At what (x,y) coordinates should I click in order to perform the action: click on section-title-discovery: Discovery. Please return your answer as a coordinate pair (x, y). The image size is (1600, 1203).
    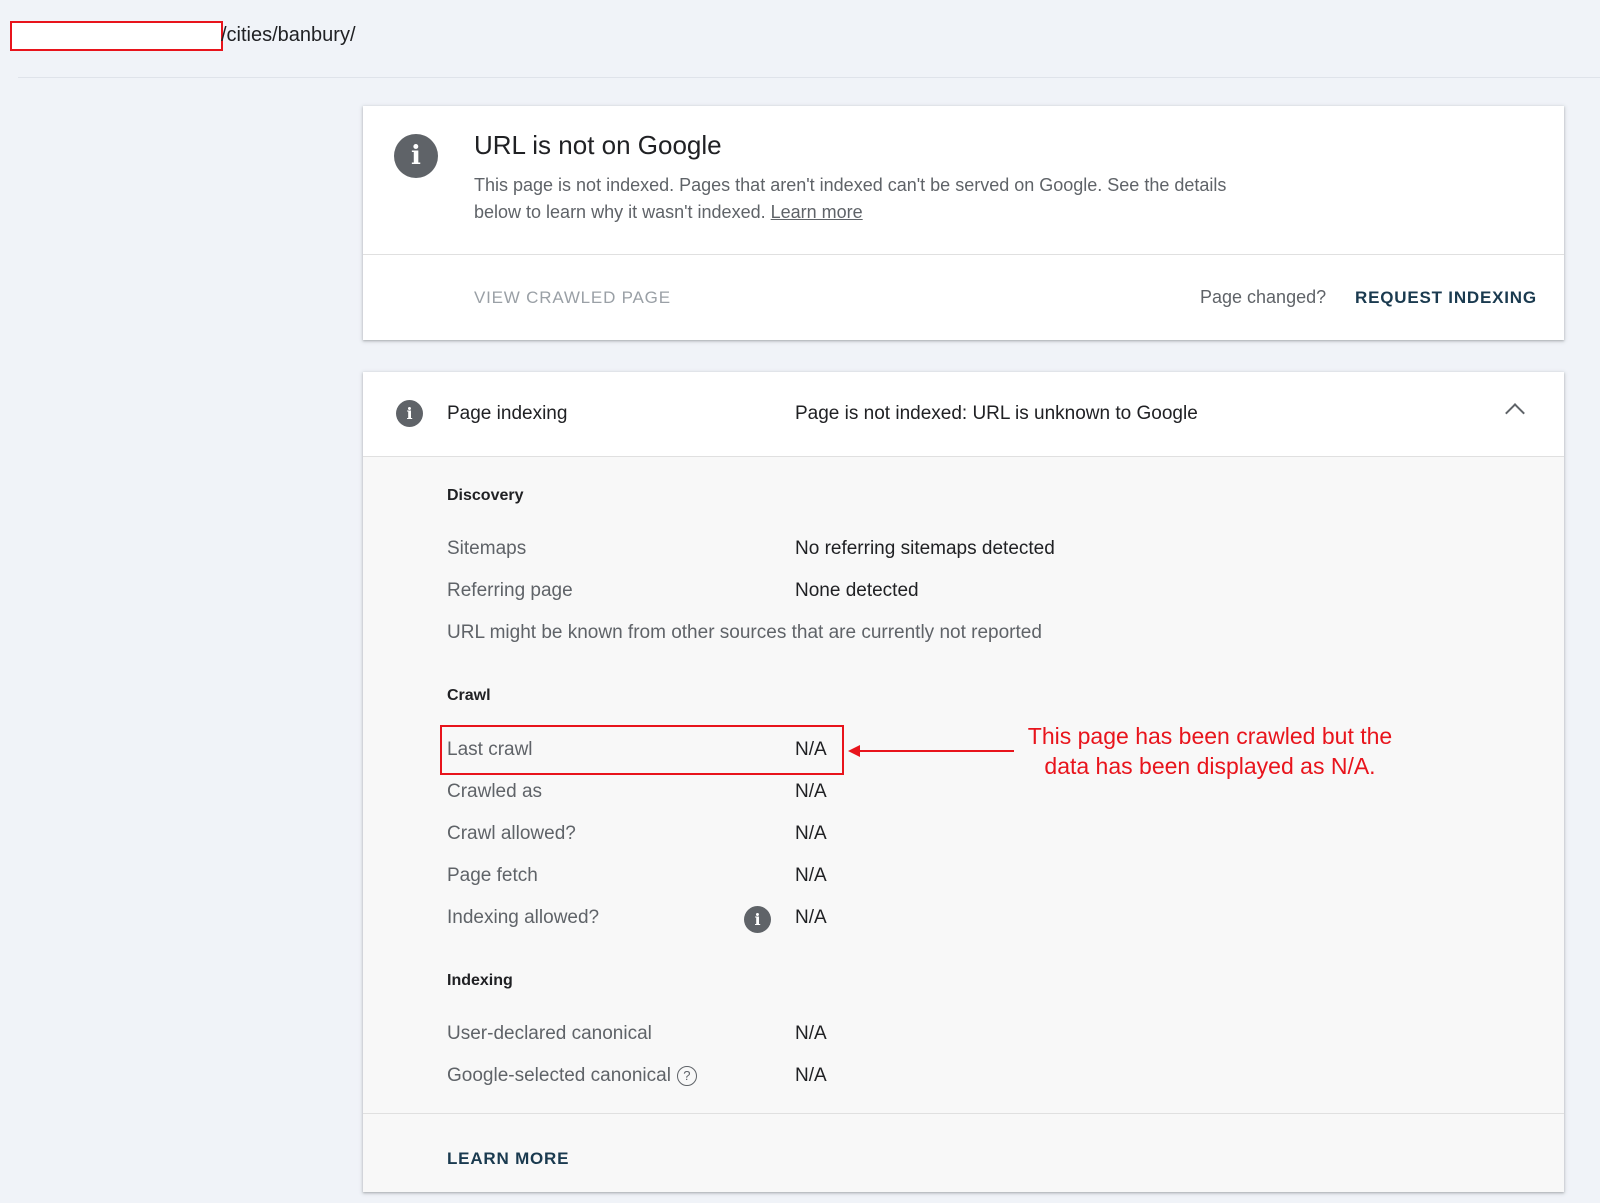
    Looking at the image, I should click on (485, 495).